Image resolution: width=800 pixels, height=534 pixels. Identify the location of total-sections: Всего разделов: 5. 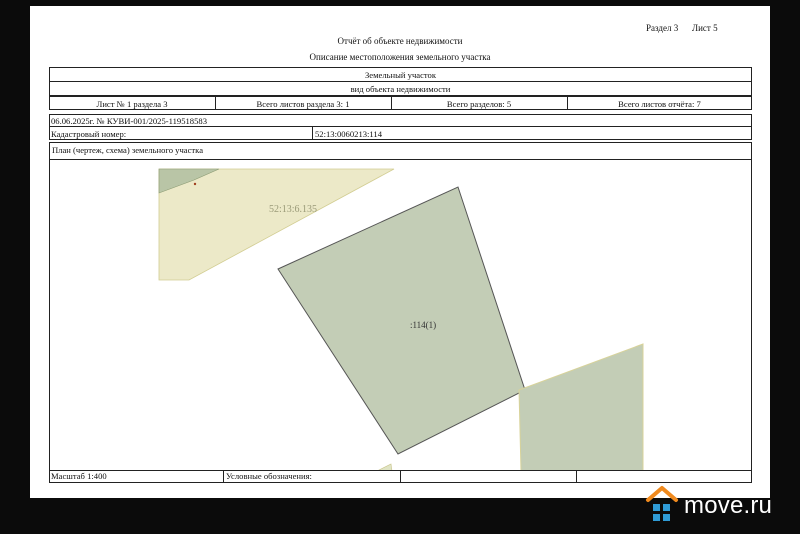
(479, 104).